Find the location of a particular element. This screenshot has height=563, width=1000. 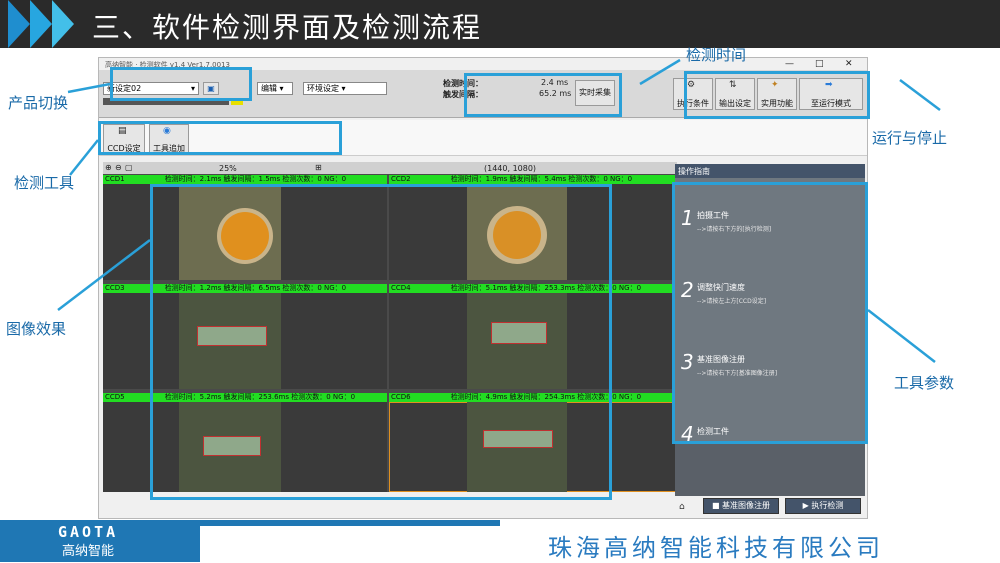

label-image-effect: 图像效果 is located at coordinates (36, 329).